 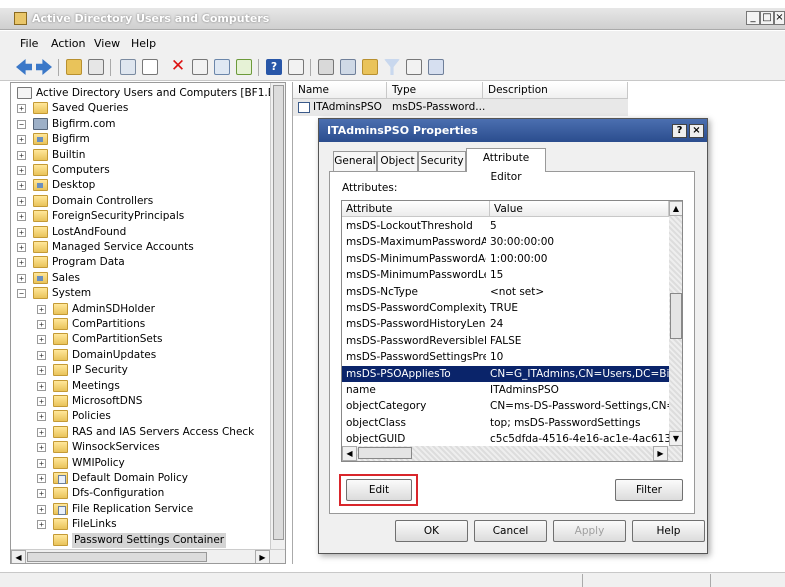 I want to click on new-group-icon, so click(x=348, y=67).